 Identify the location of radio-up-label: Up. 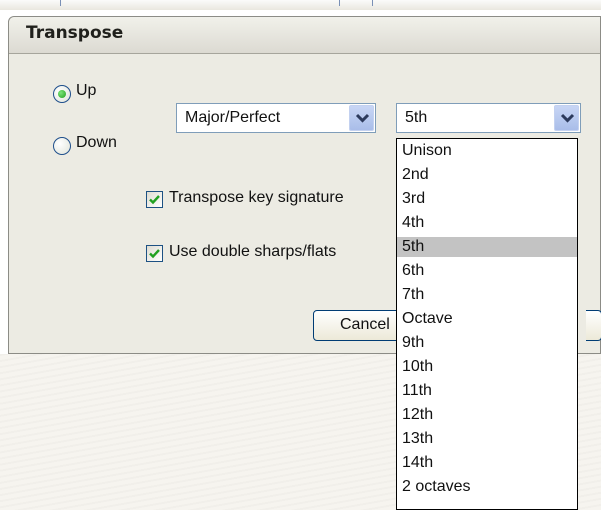
(86, 91).